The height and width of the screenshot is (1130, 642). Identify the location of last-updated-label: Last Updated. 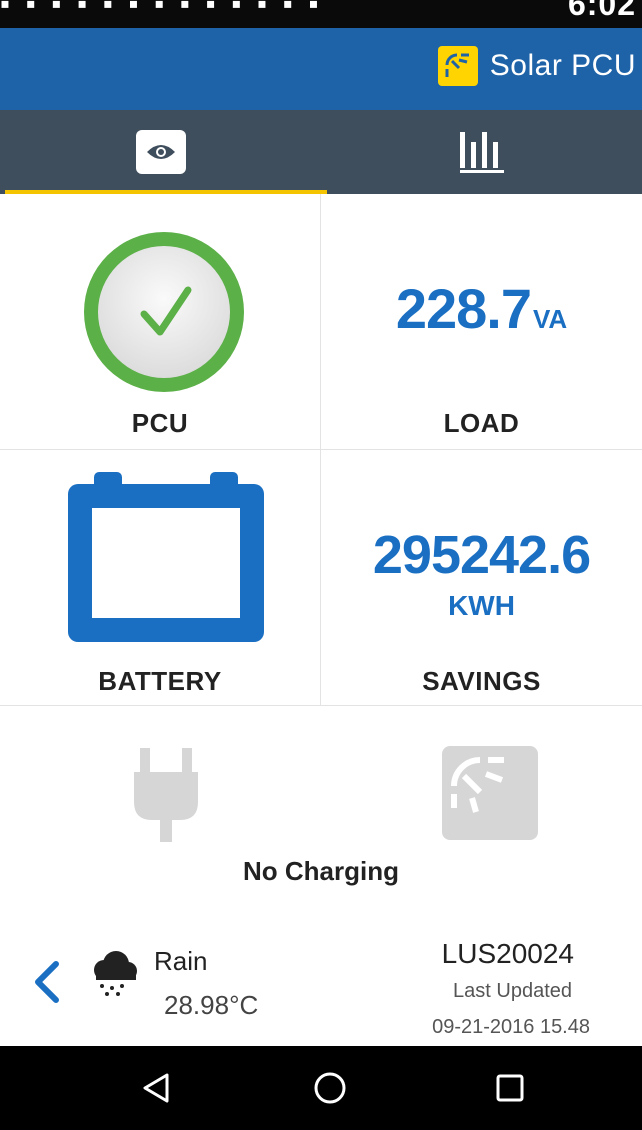
(512, 991).